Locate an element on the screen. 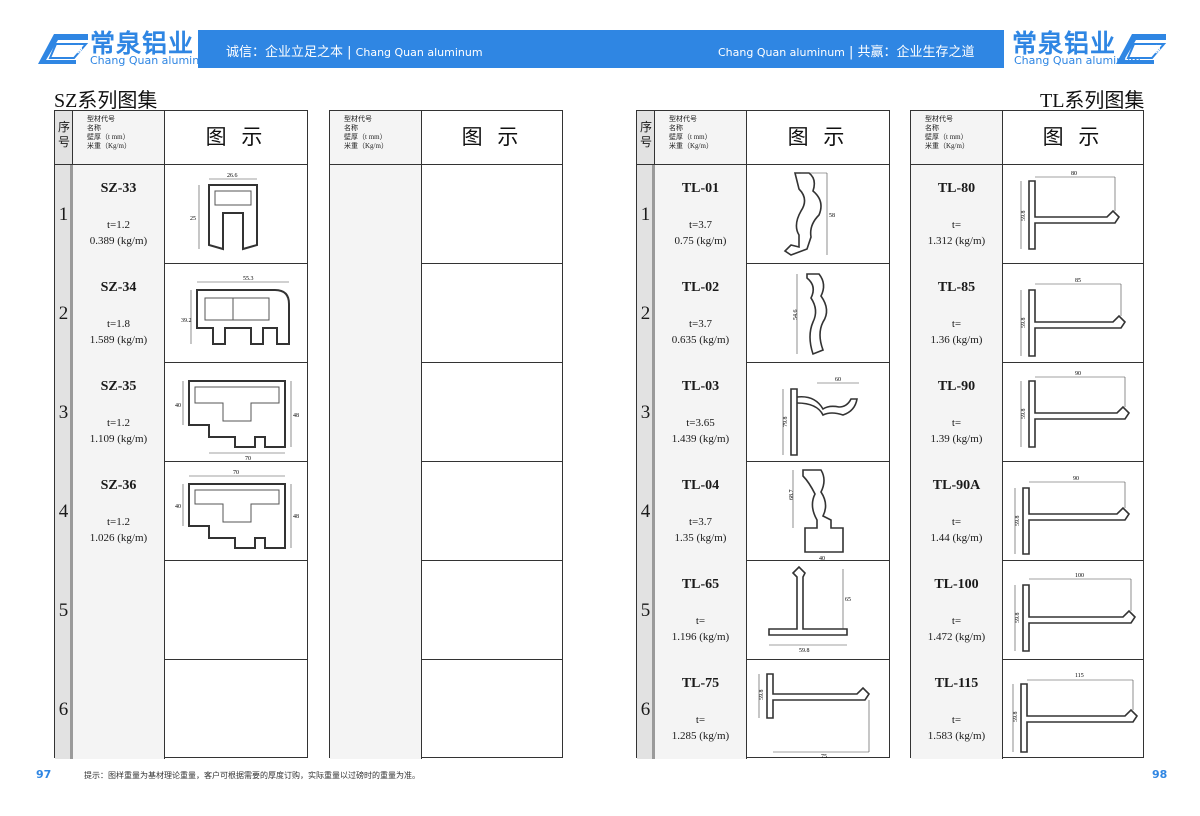 Image resolution: width=1200 pixels, height=816 pixels. profile-drawing: 85 59.8 is located at coordinates (1073, 313).